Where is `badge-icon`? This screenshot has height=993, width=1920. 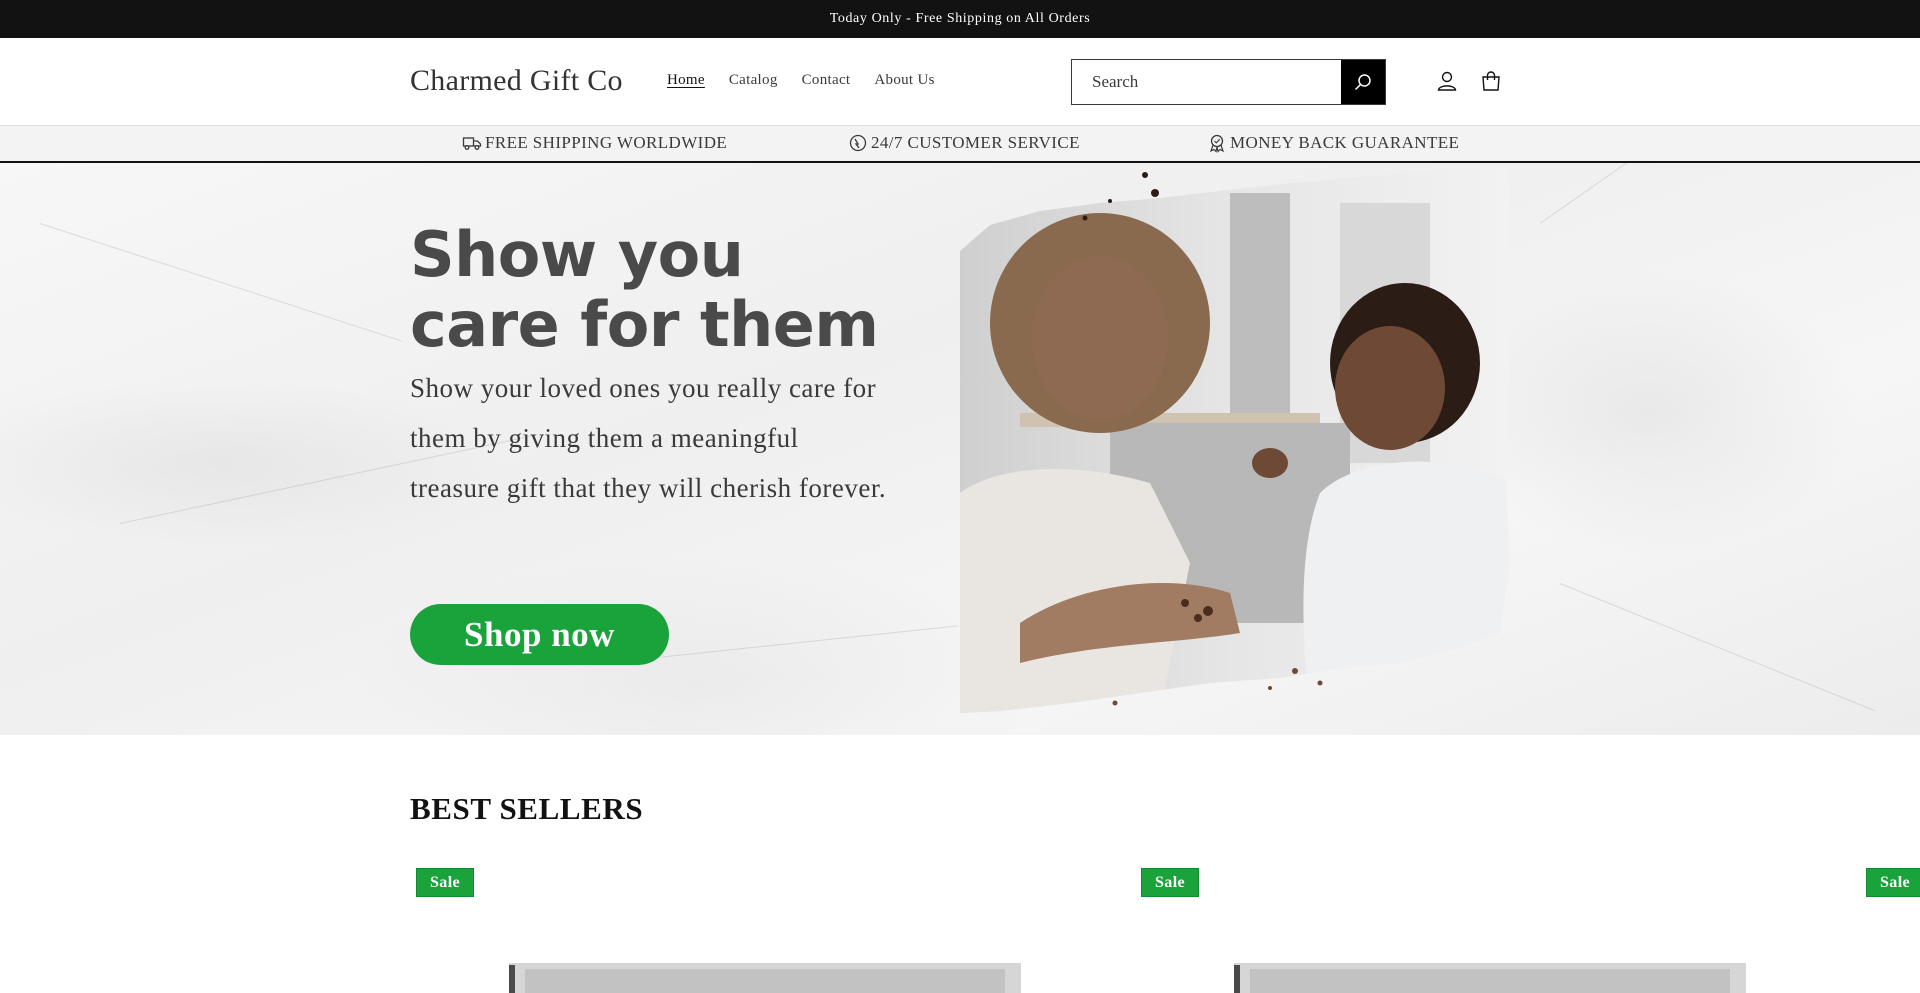 badge-icon is located at coordinates (1217, 143).